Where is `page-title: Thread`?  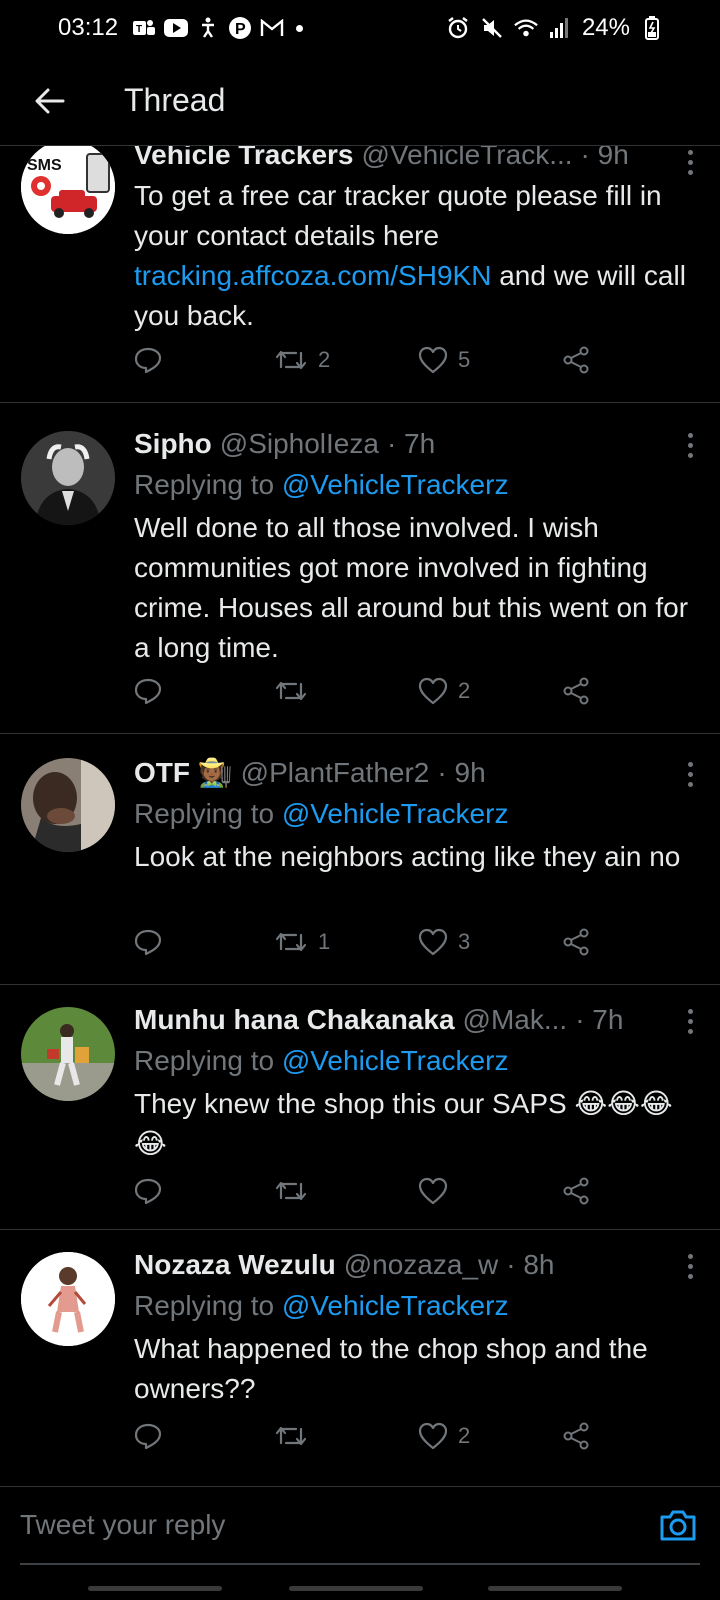 page-title: Thread is located at coordinates (175, 100).